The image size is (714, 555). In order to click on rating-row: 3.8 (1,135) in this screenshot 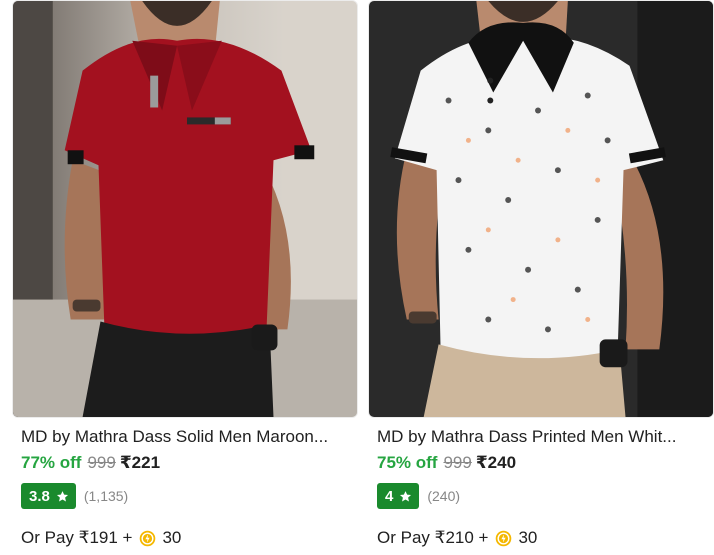, I will do `click(74, 496)`.